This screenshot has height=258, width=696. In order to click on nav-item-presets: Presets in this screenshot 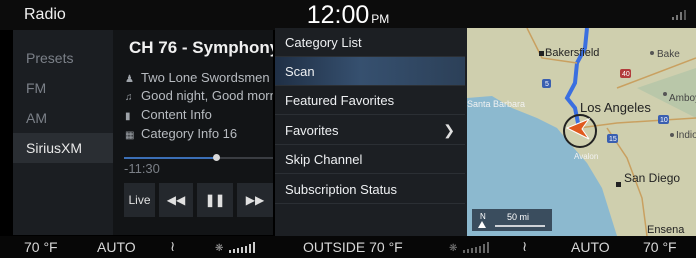, I will do `click(63, 58)`.